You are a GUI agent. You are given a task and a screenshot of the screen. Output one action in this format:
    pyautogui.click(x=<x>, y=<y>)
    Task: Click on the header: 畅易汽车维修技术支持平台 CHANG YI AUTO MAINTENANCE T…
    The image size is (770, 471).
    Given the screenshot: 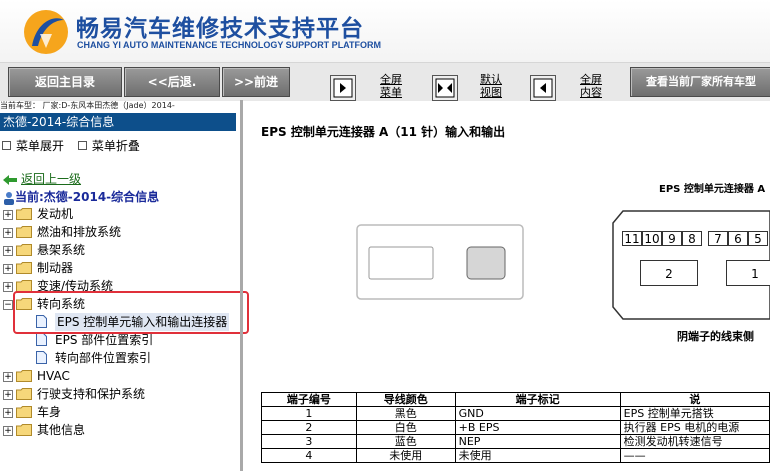 What is the action you would take?
    pyautogui.click(x=385, y=31)
    